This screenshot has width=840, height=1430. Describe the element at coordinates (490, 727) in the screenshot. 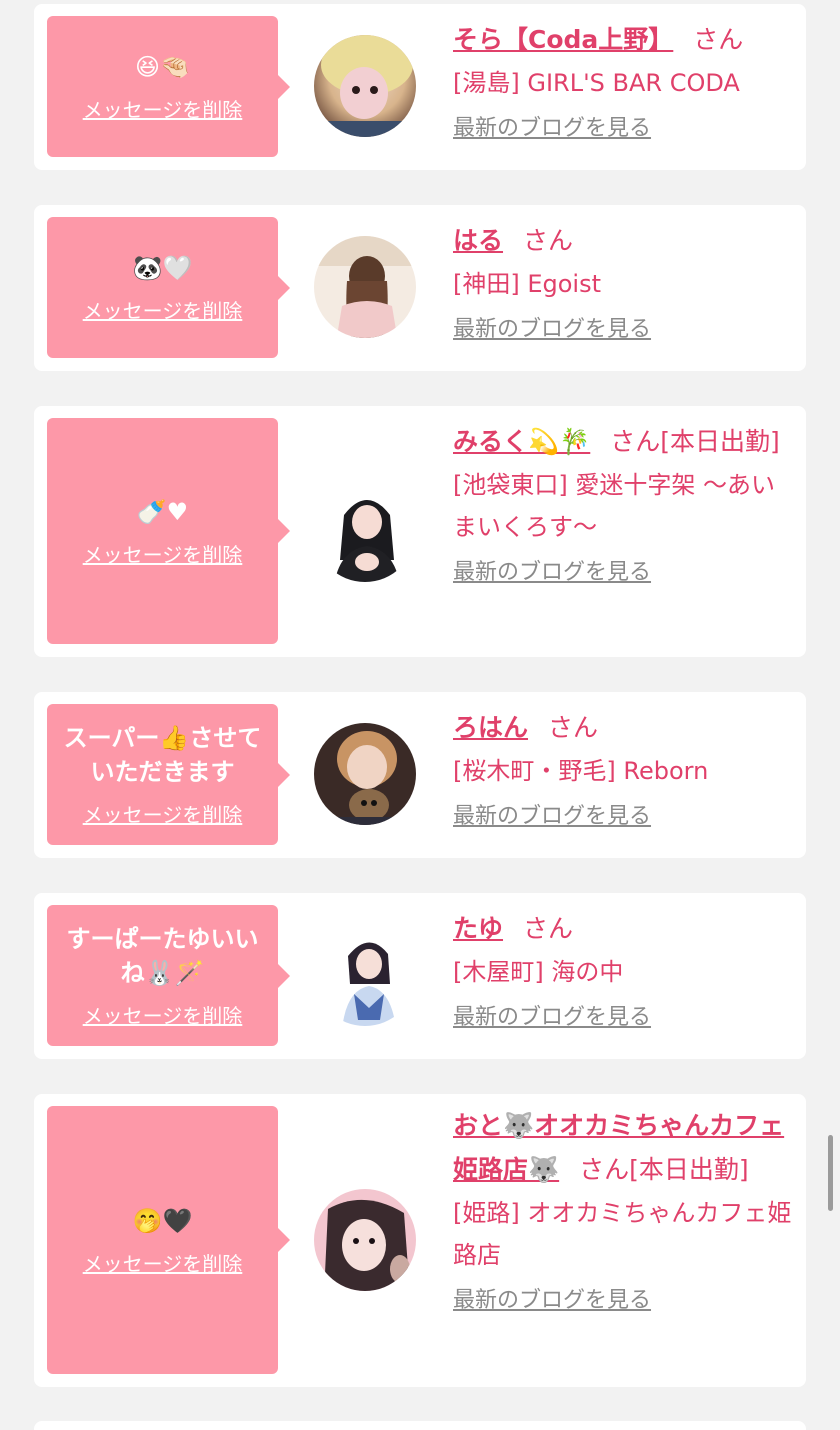

I see `cast-name-link: ろはん` at that location.